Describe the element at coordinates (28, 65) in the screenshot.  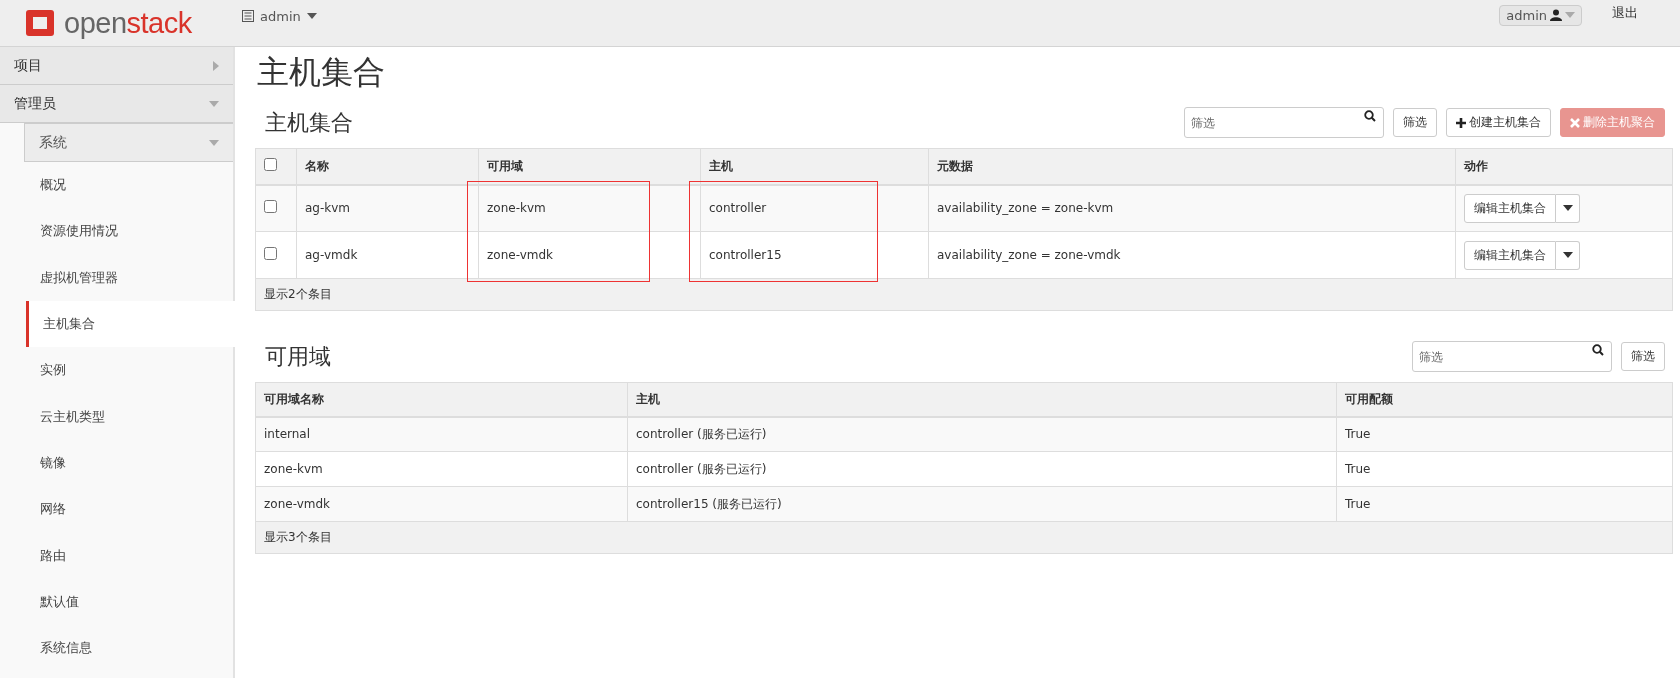
I see `nav-group-label: 项目` at that location.